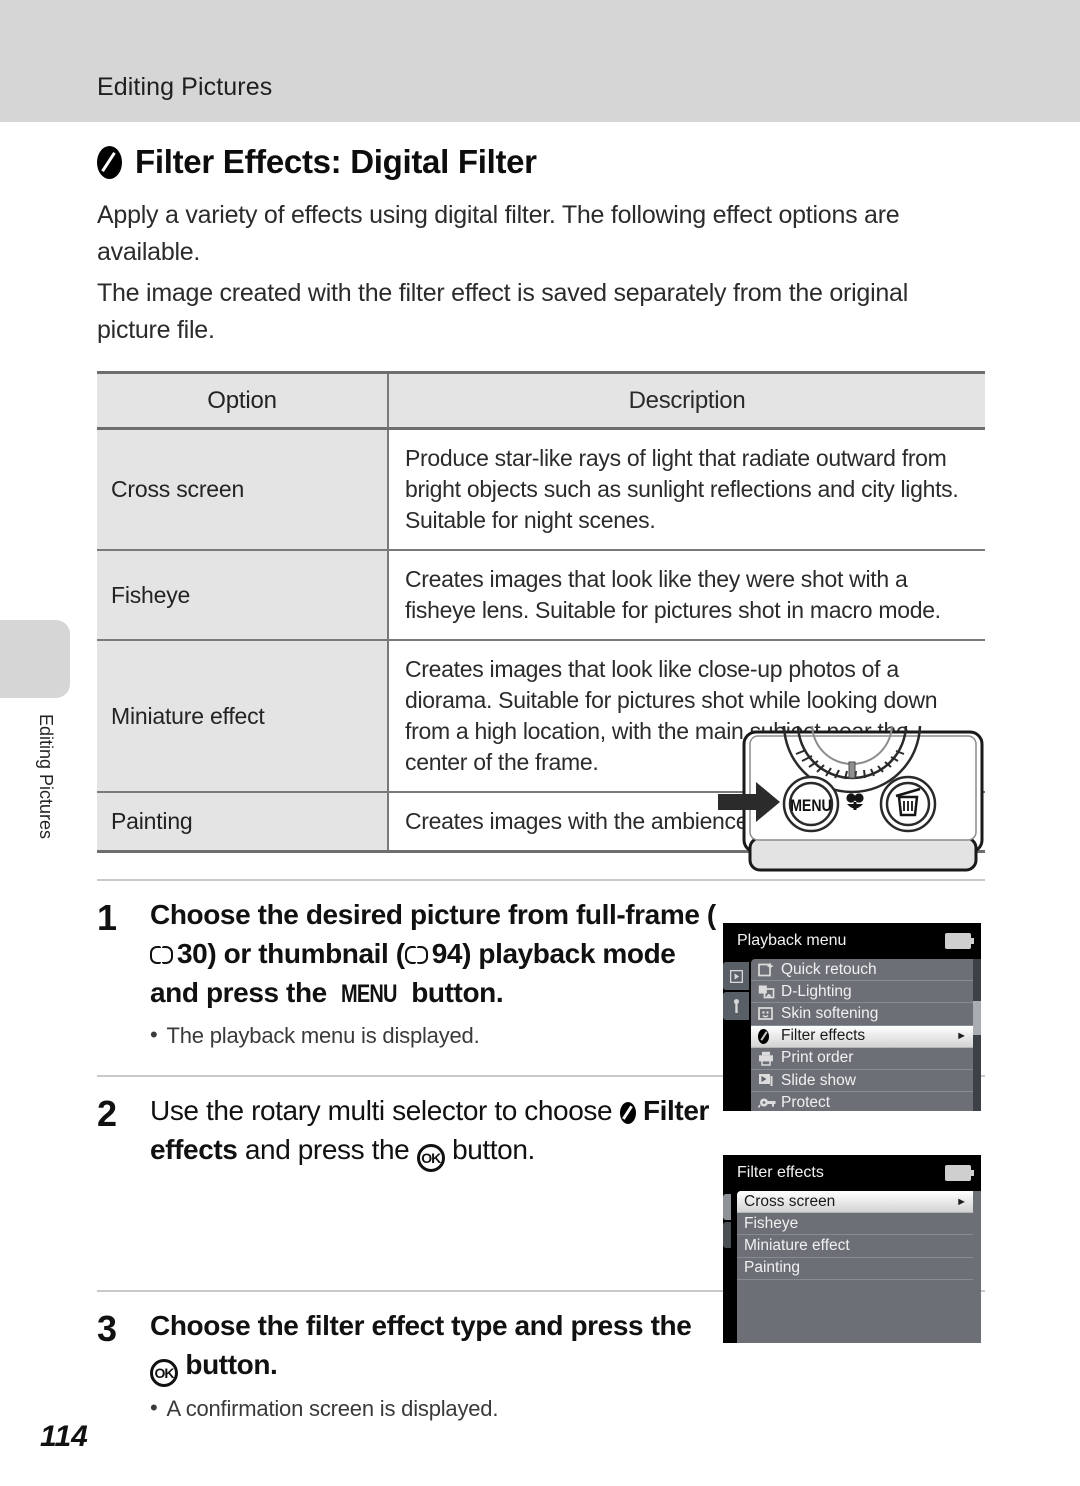 Image resolution: width=1080 pixels, height=1486 pixels. Describe the element at coordinates (727, 1207) in the screenshot. I see `filter-effects-tab-stub` at that location.